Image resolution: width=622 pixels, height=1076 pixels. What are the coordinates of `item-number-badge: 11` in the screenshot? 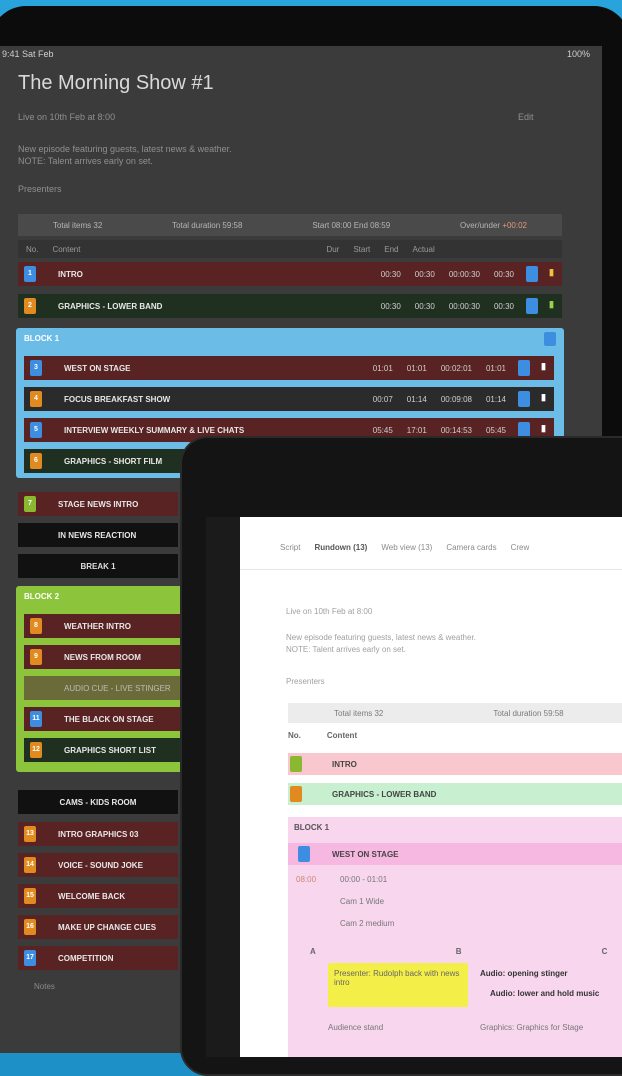 It's located at (36, 719).